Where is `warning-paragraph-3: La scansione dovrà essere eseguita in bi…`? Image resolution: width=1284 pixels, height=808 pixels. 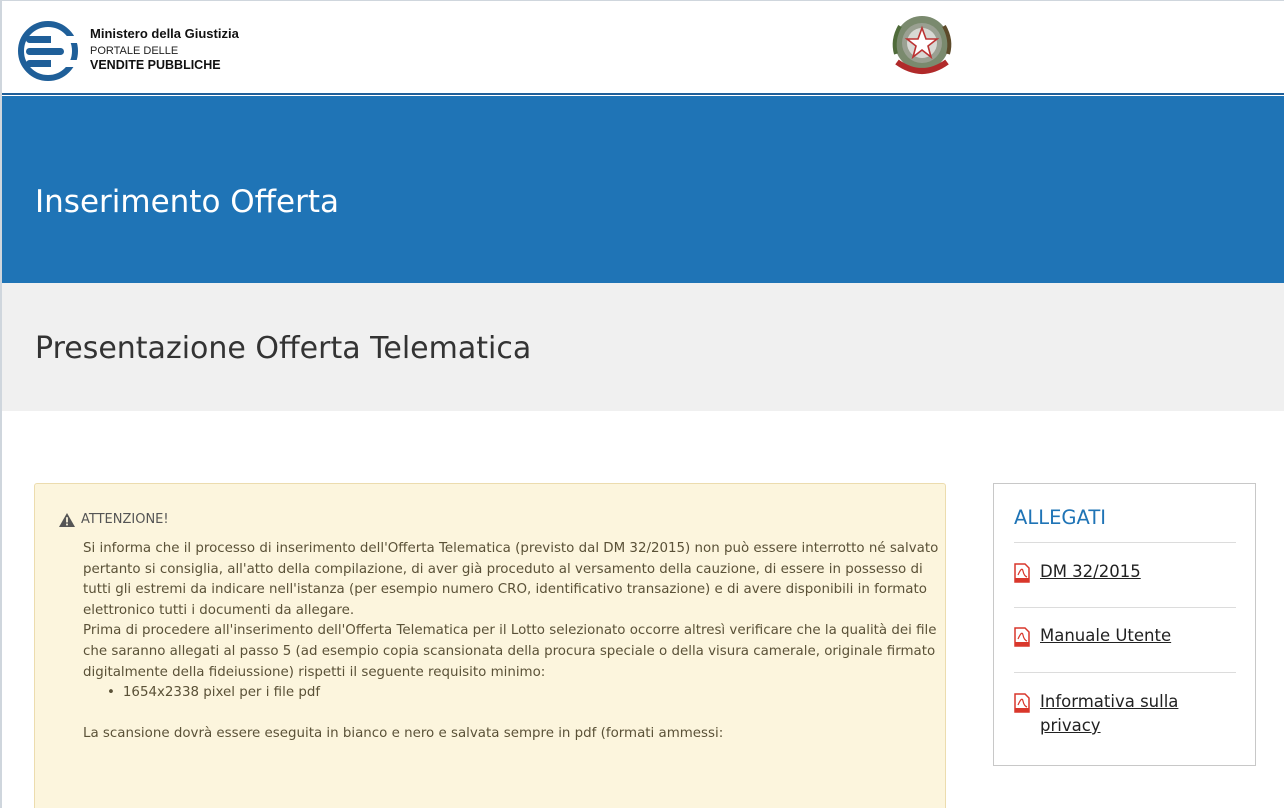 warning-paragraph-3: La scansione dovrà essere eseguita in bi… is located at coordinates (403, 733).